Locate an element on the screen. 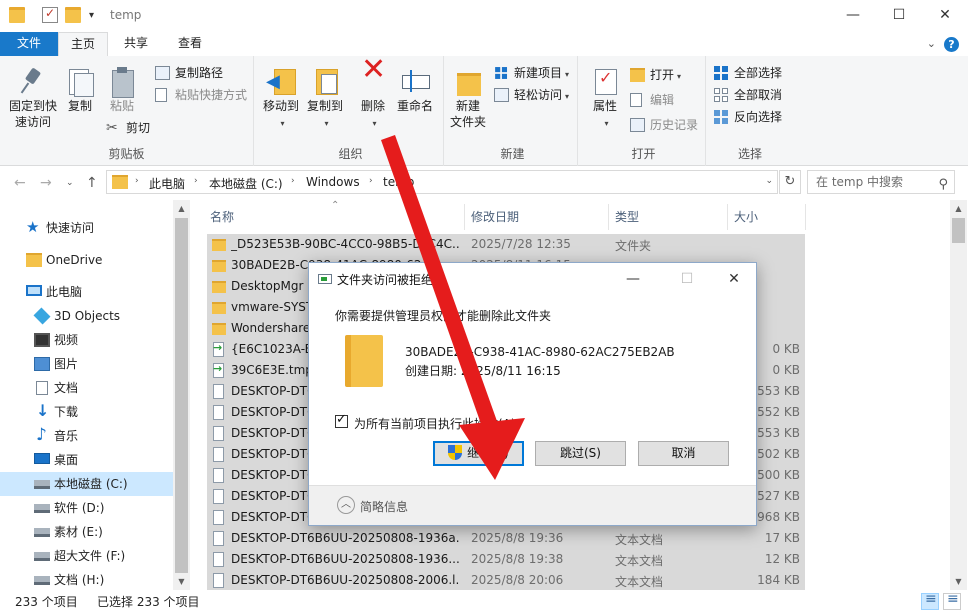 Image resolution: width=968 pixels, height=611 pixels. minimize-button: — is located at coordinates (853, 16).